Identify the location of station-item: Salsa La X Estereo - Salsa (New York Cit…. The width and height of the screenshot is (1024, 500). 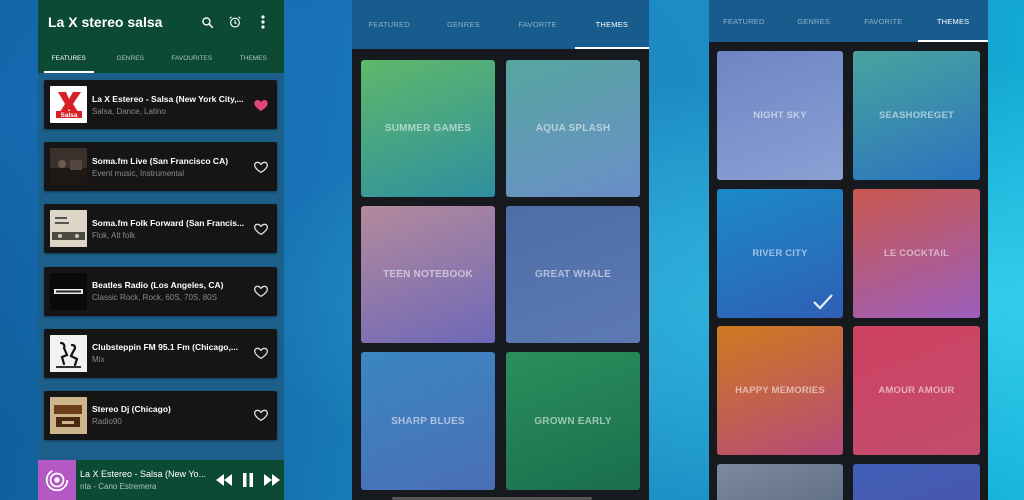
(160, 104).